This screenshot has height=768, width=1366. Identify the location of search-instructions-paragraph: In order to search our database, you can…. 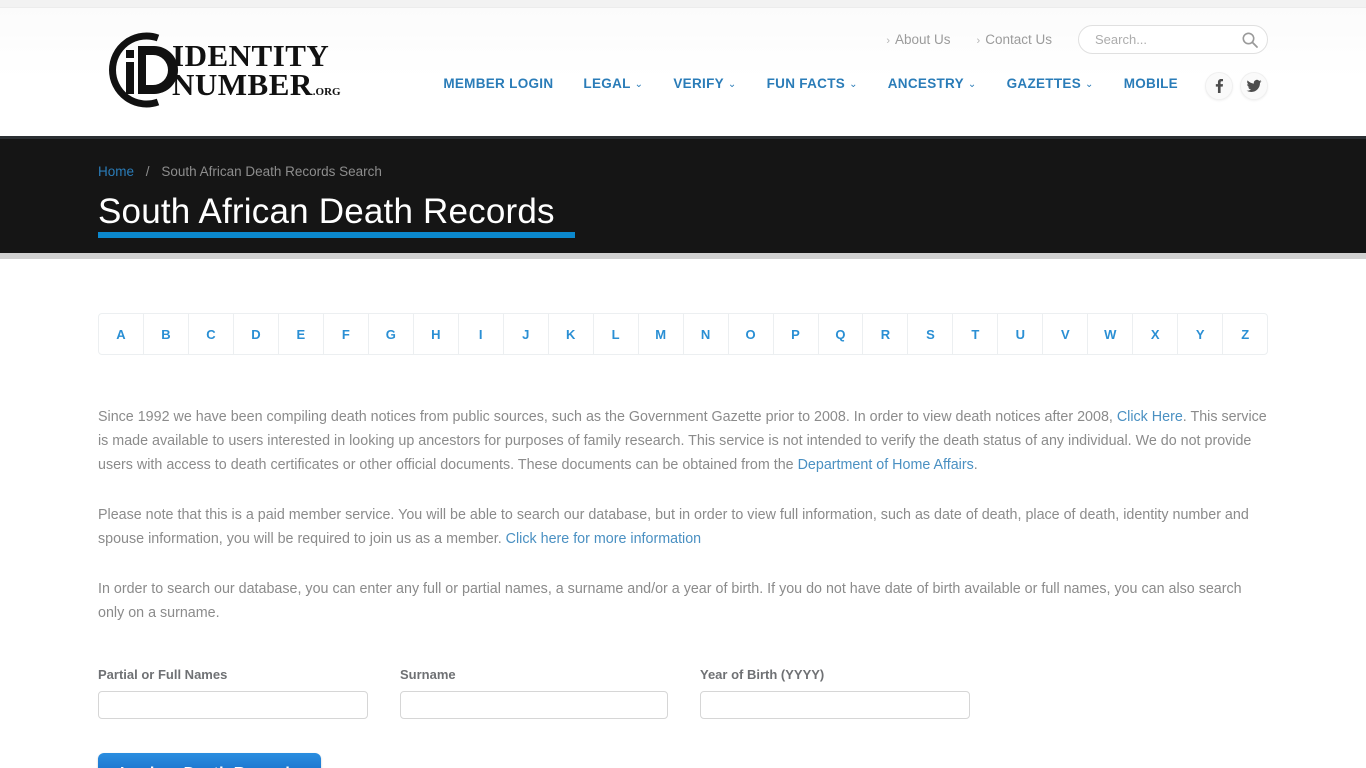
(670, 601).